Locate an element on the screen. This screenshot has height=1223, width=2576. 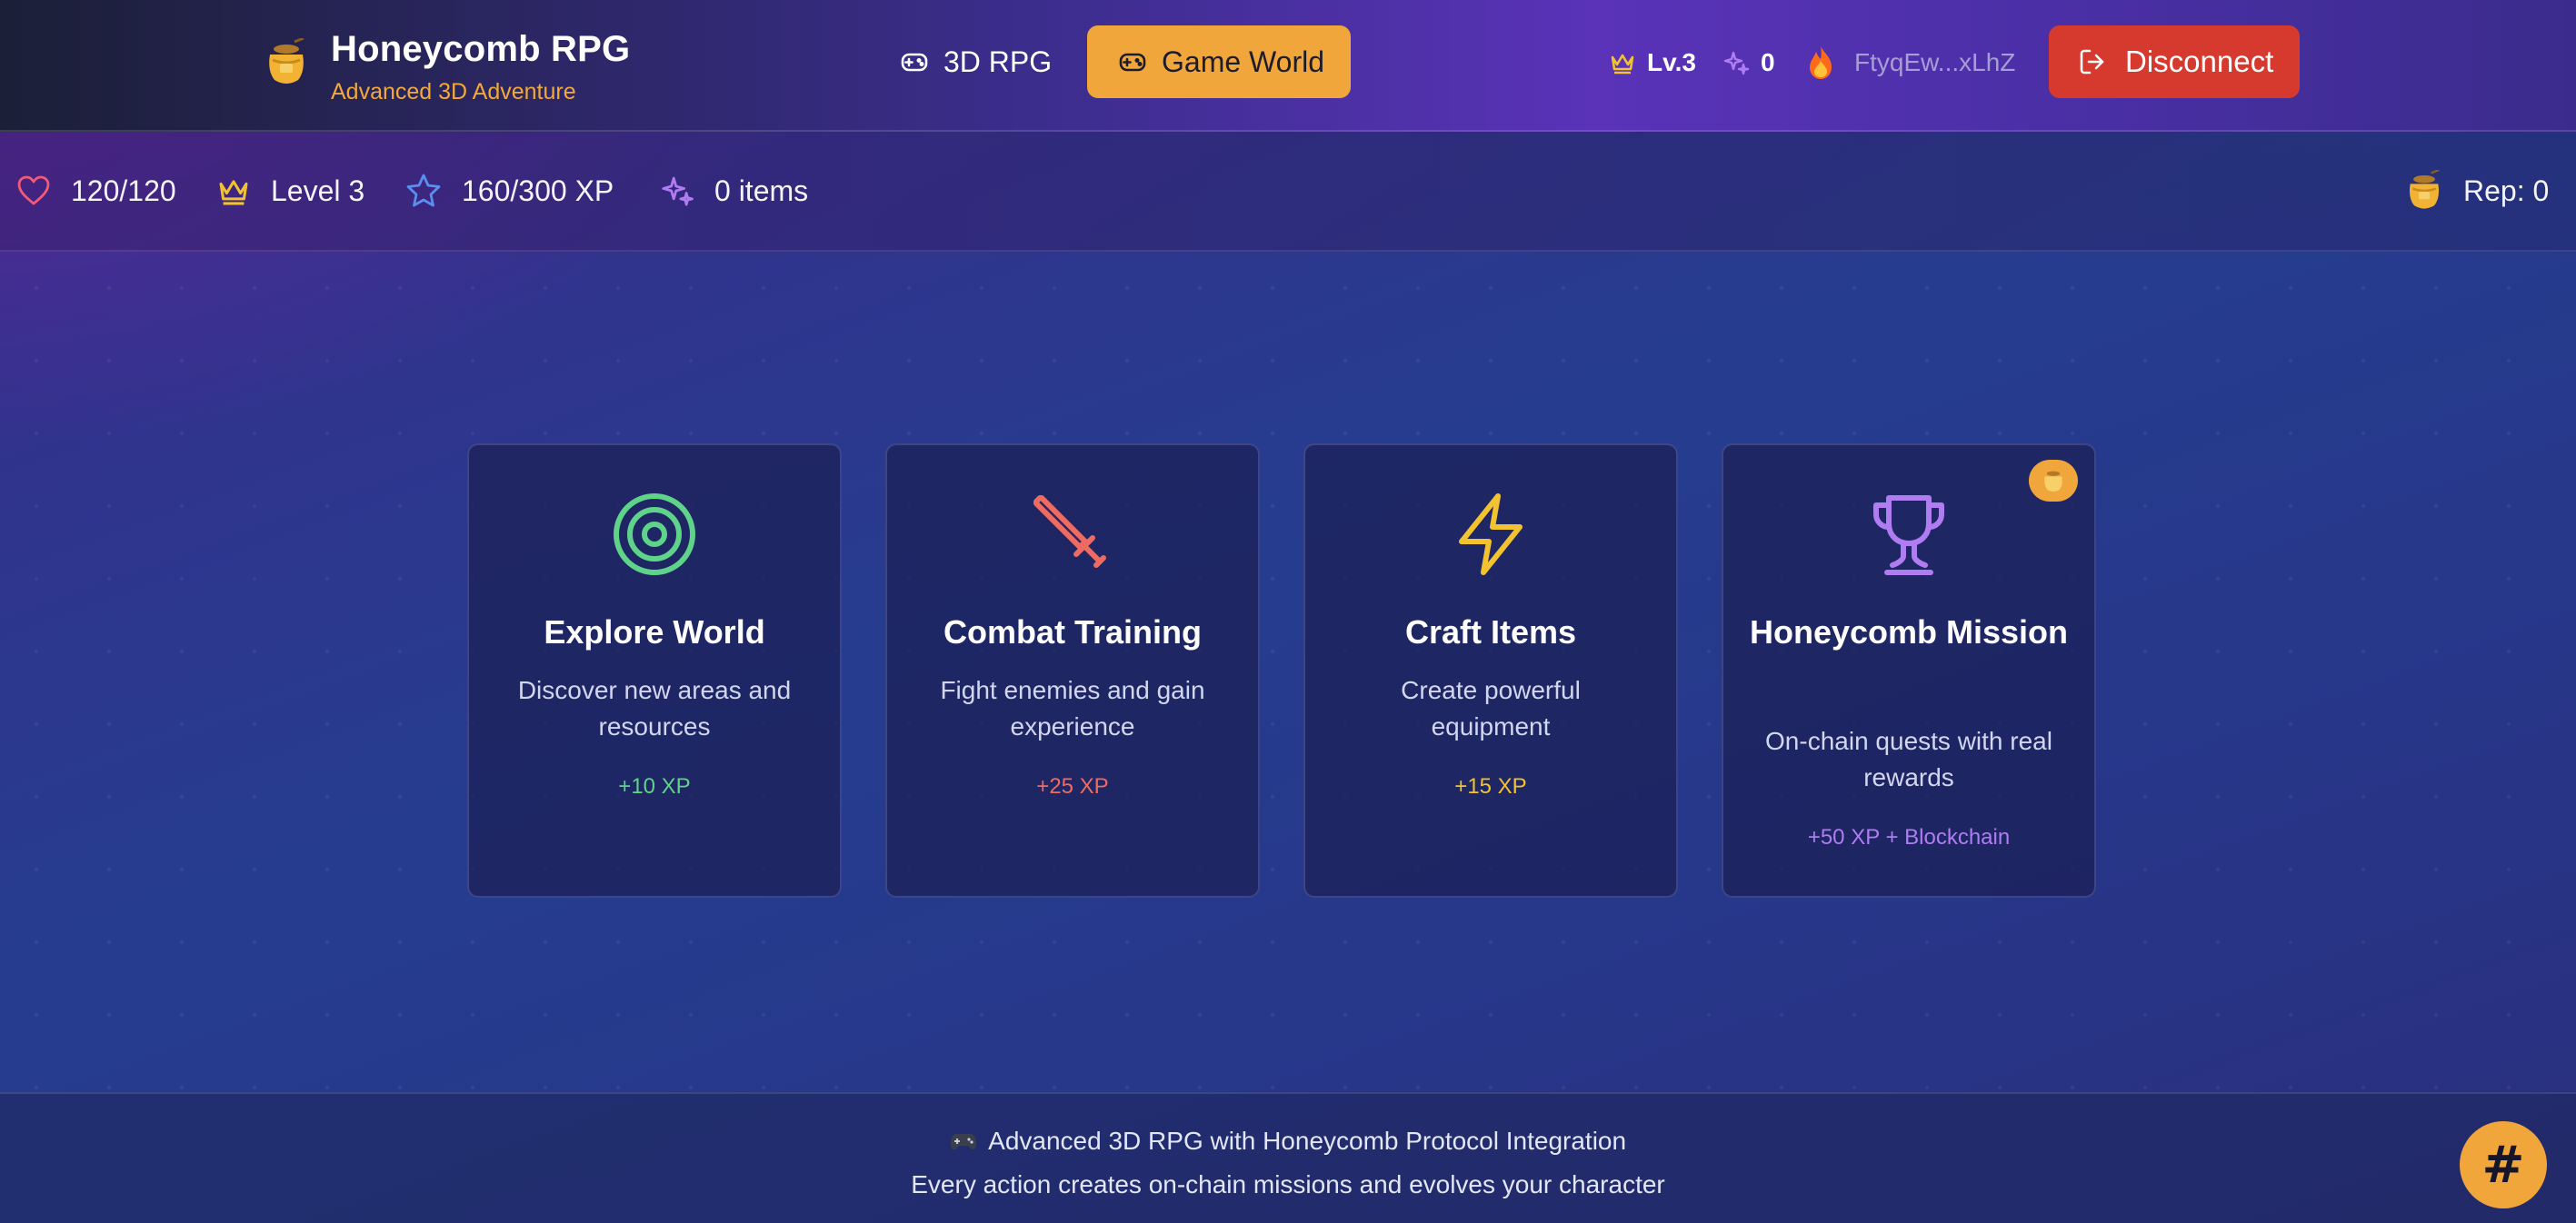
reputation-value: Rep: 0 is located at coordinates (2506, 191).